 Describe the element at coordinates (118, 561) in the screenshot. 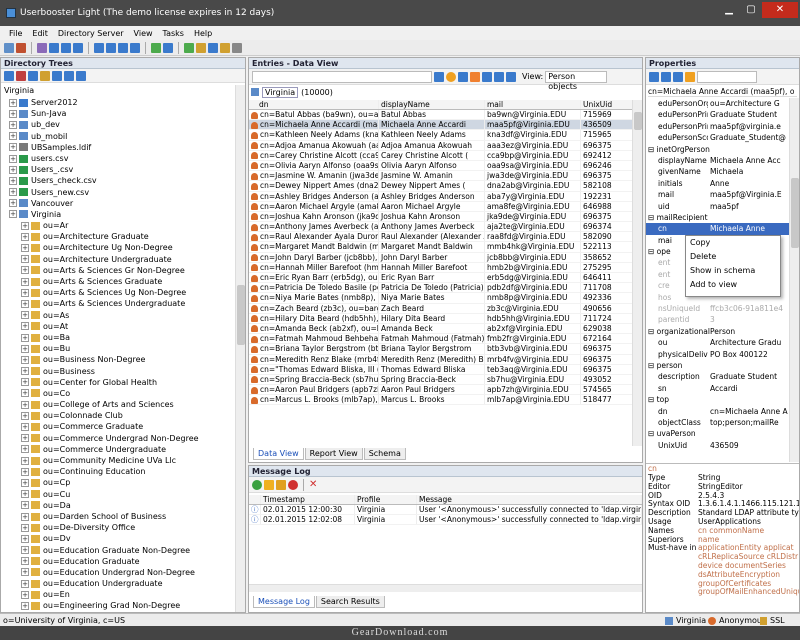

I see `tree-node: + ou=Education Graduate` at that location.